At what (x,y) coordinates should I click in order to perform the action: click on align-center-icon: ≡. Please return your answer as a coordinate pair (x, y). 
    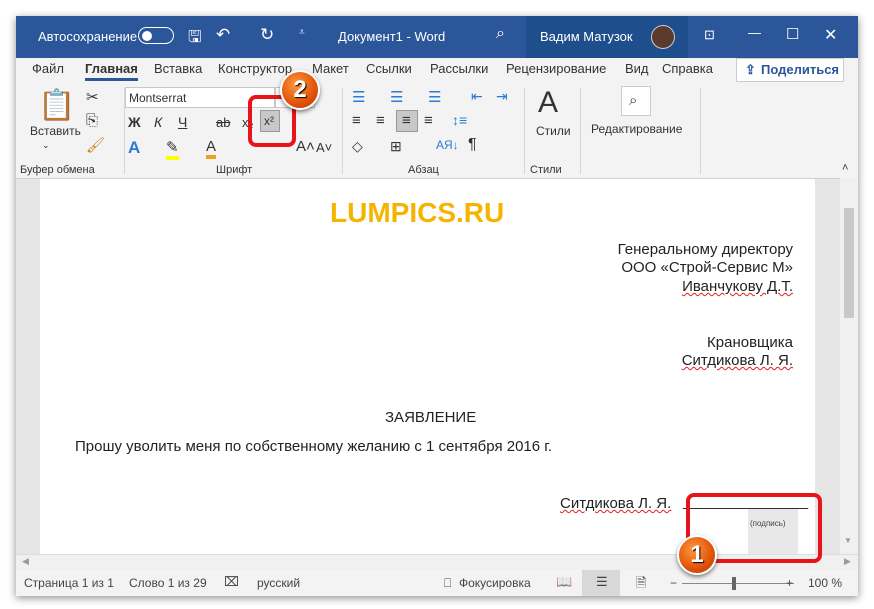
    Looking at the image, I should click on (380, 120).